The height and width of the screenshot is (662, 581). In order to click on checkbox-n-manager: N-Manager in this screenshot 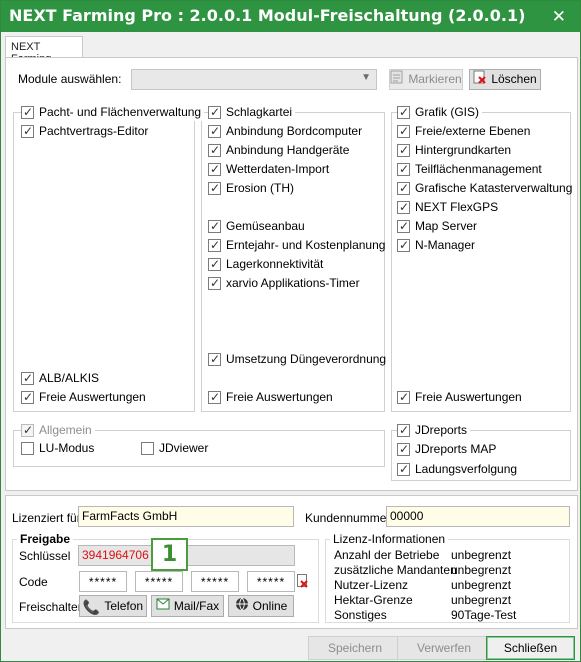, I will do `click(436, 246)`.